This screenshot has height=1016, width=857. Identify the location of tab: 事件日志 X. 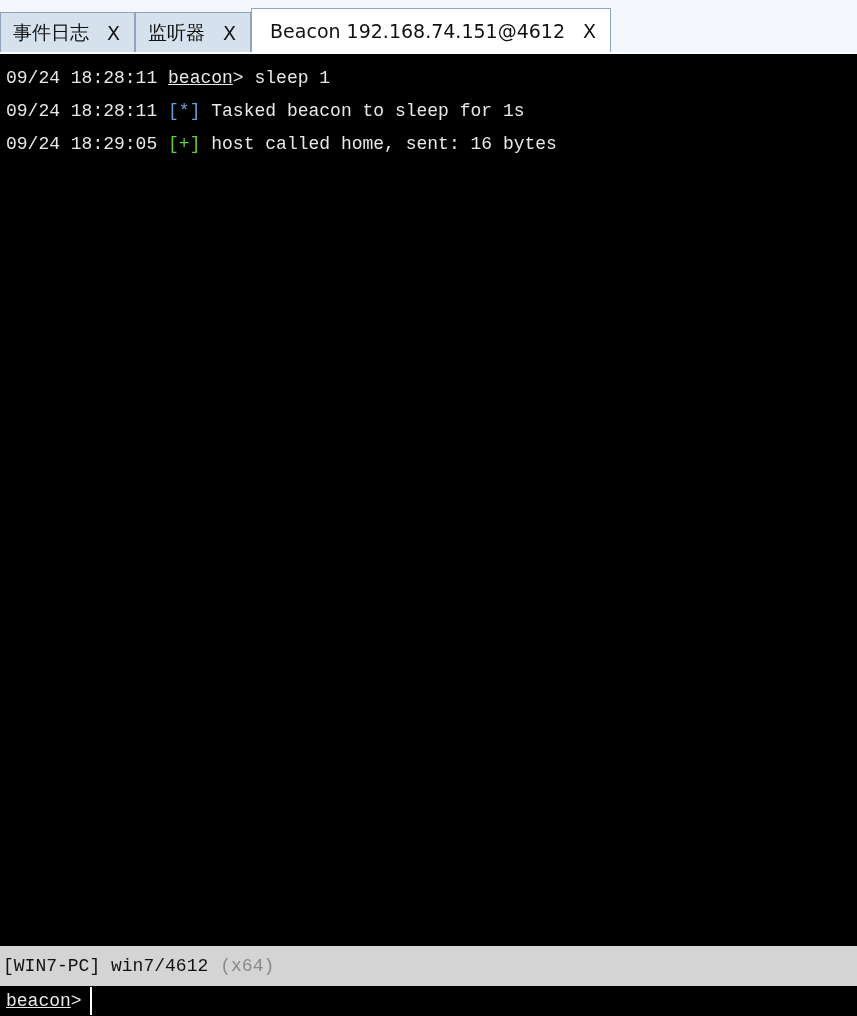
(68, 32).